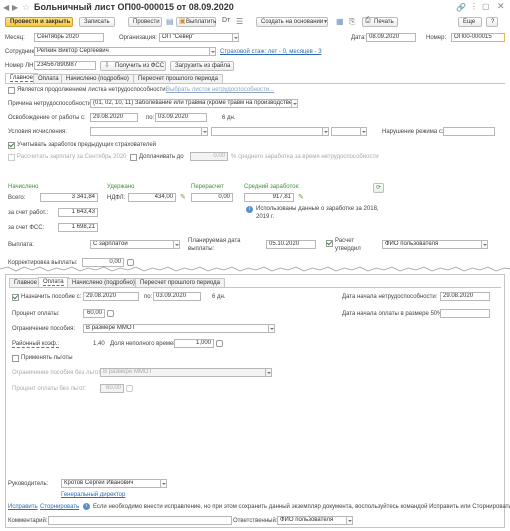  I want to click on menu-icon: ⋮, so click(474, 6).